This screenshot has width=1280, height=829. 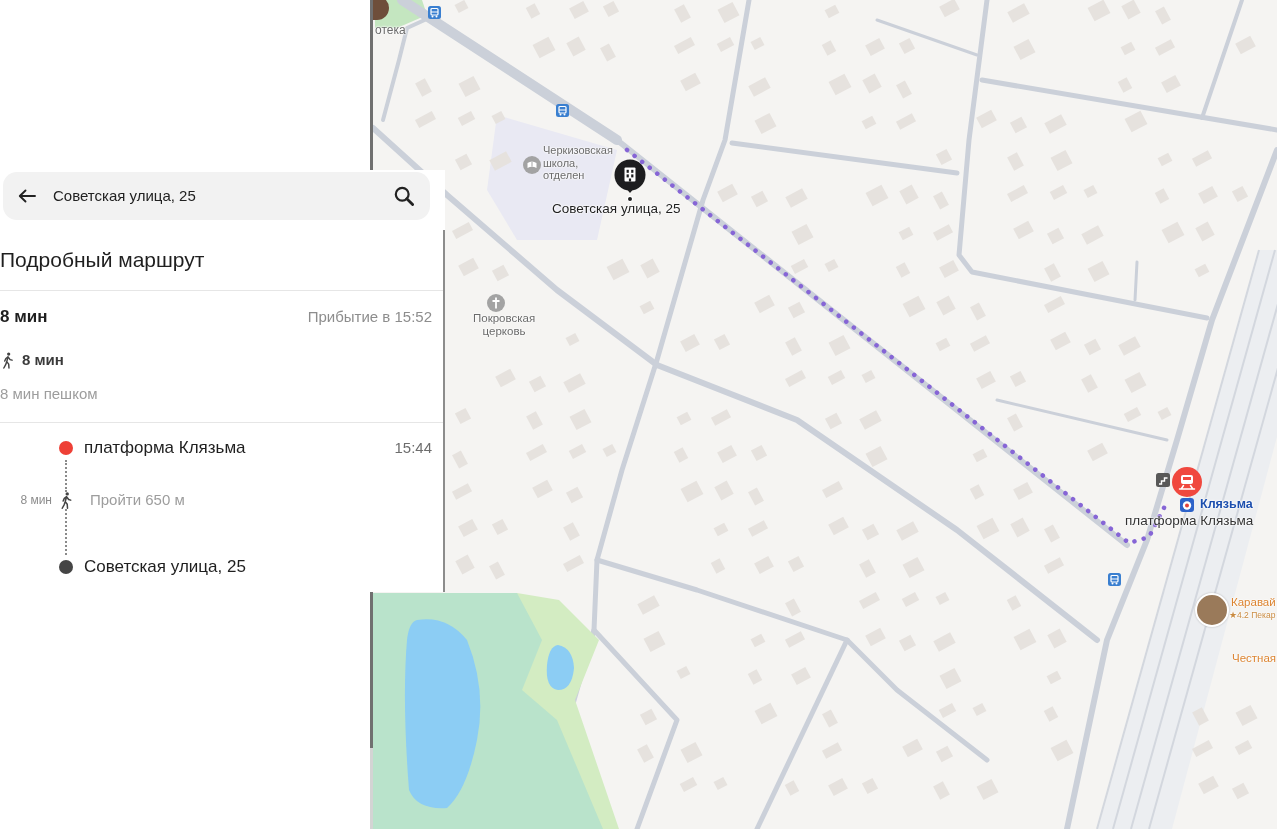 What do you see at coordinates (1163, 480) in the screenshot?
I see `stairs-icon` at bounding box center [1163, 480].